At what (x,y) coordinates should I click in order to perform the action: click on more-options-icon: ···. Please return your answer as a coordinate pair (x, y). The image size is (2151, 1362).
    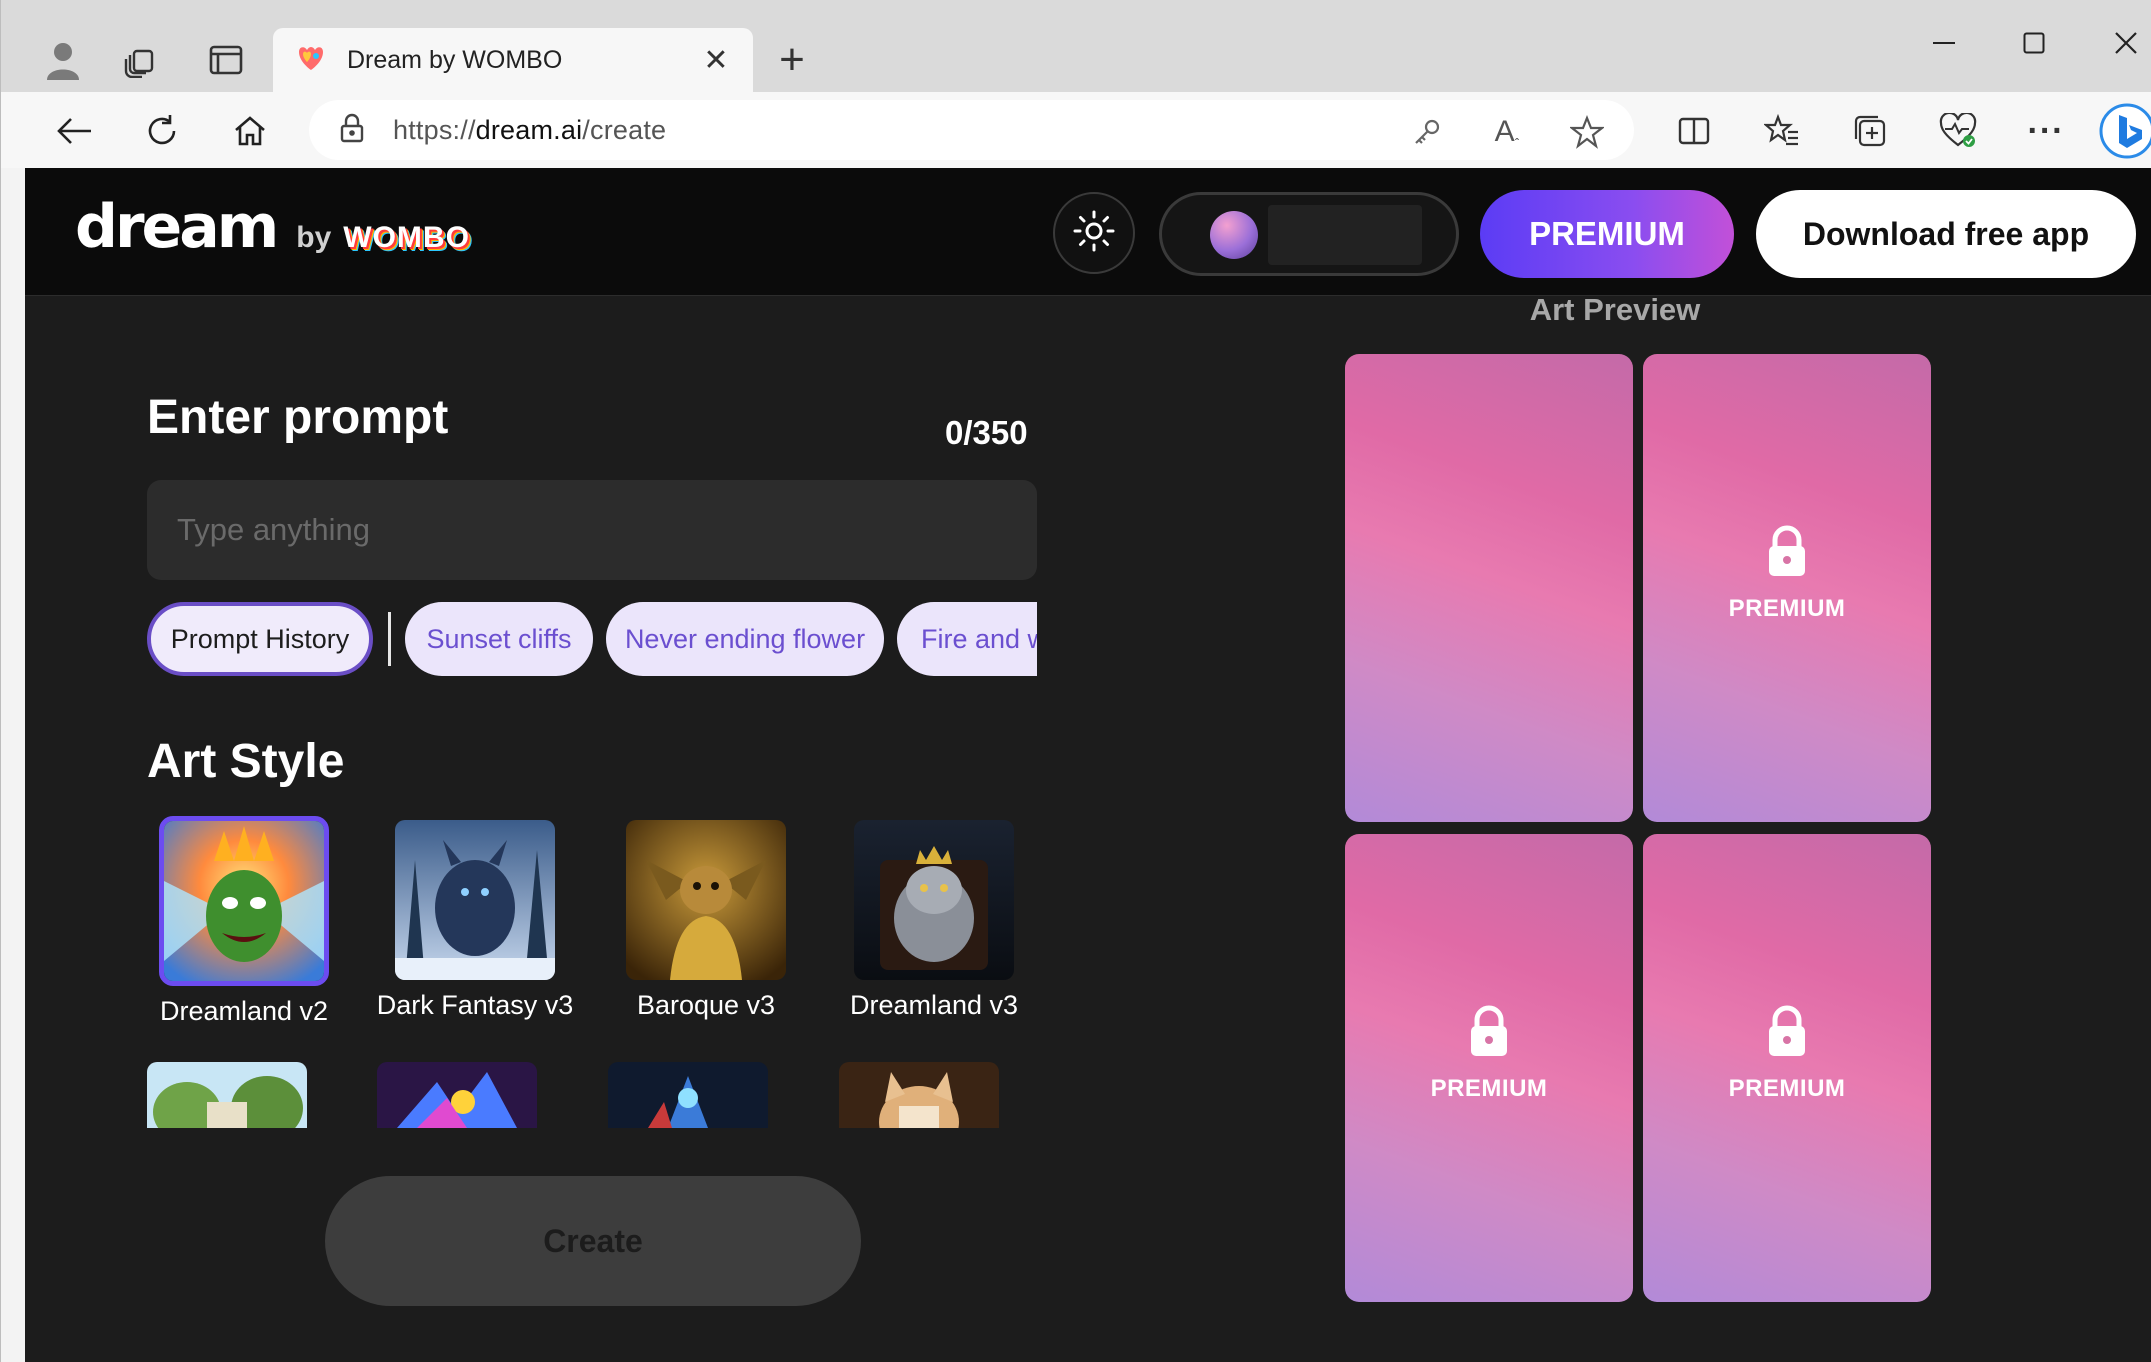
    Looking at the image, I should click on (2046, 131).